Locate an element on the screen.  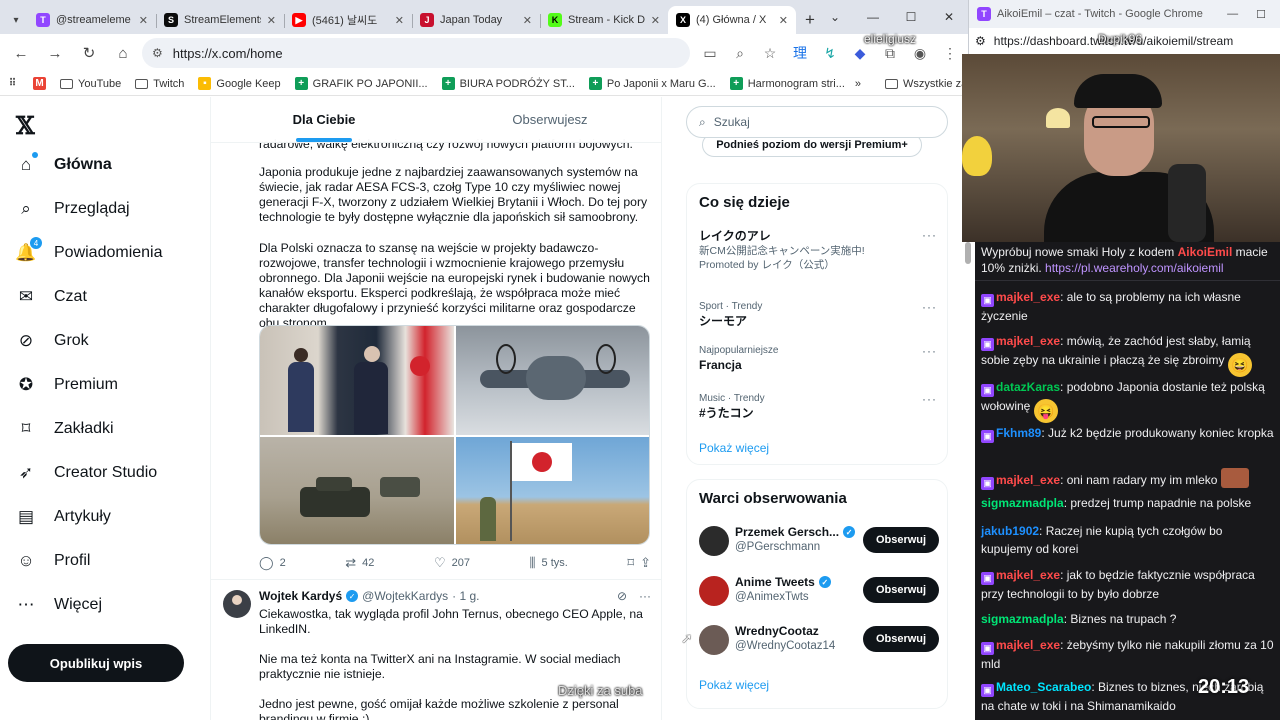
suggestion-name: Anime Tweets ✓ is located at coordinates (783, 582).